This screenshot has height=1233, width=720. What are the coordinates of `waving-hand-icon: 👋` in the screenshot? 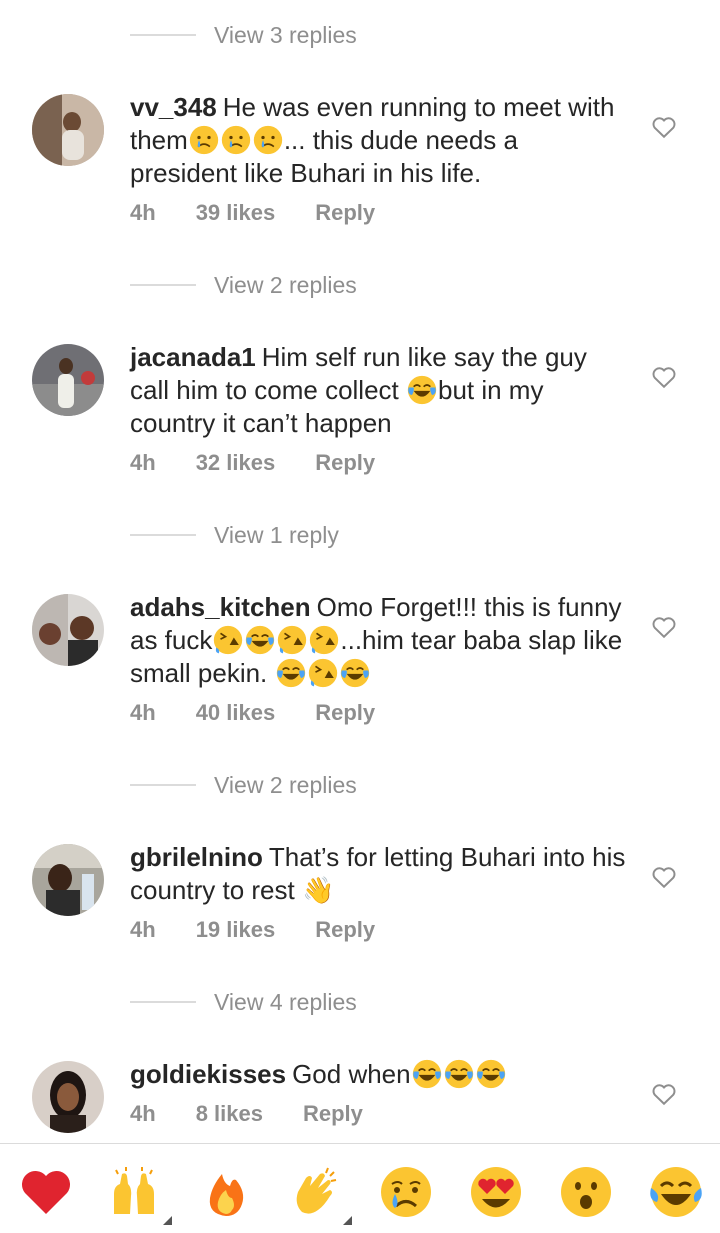 It's located at (318, 890).